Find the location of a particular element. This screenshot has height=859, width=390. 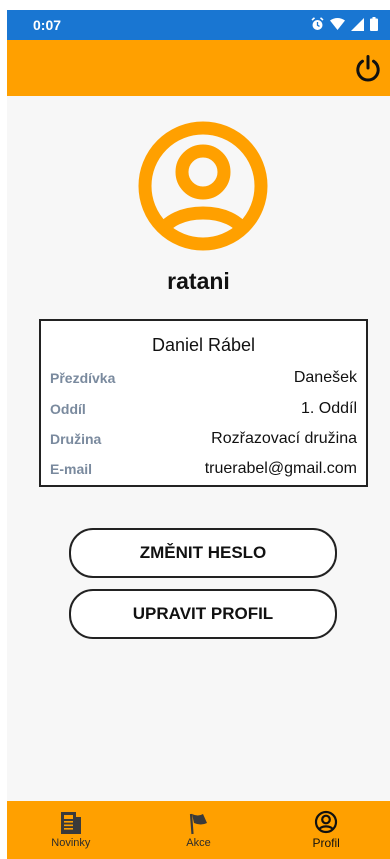

field-label: Přezdívka is located at coordinates (83, 378).